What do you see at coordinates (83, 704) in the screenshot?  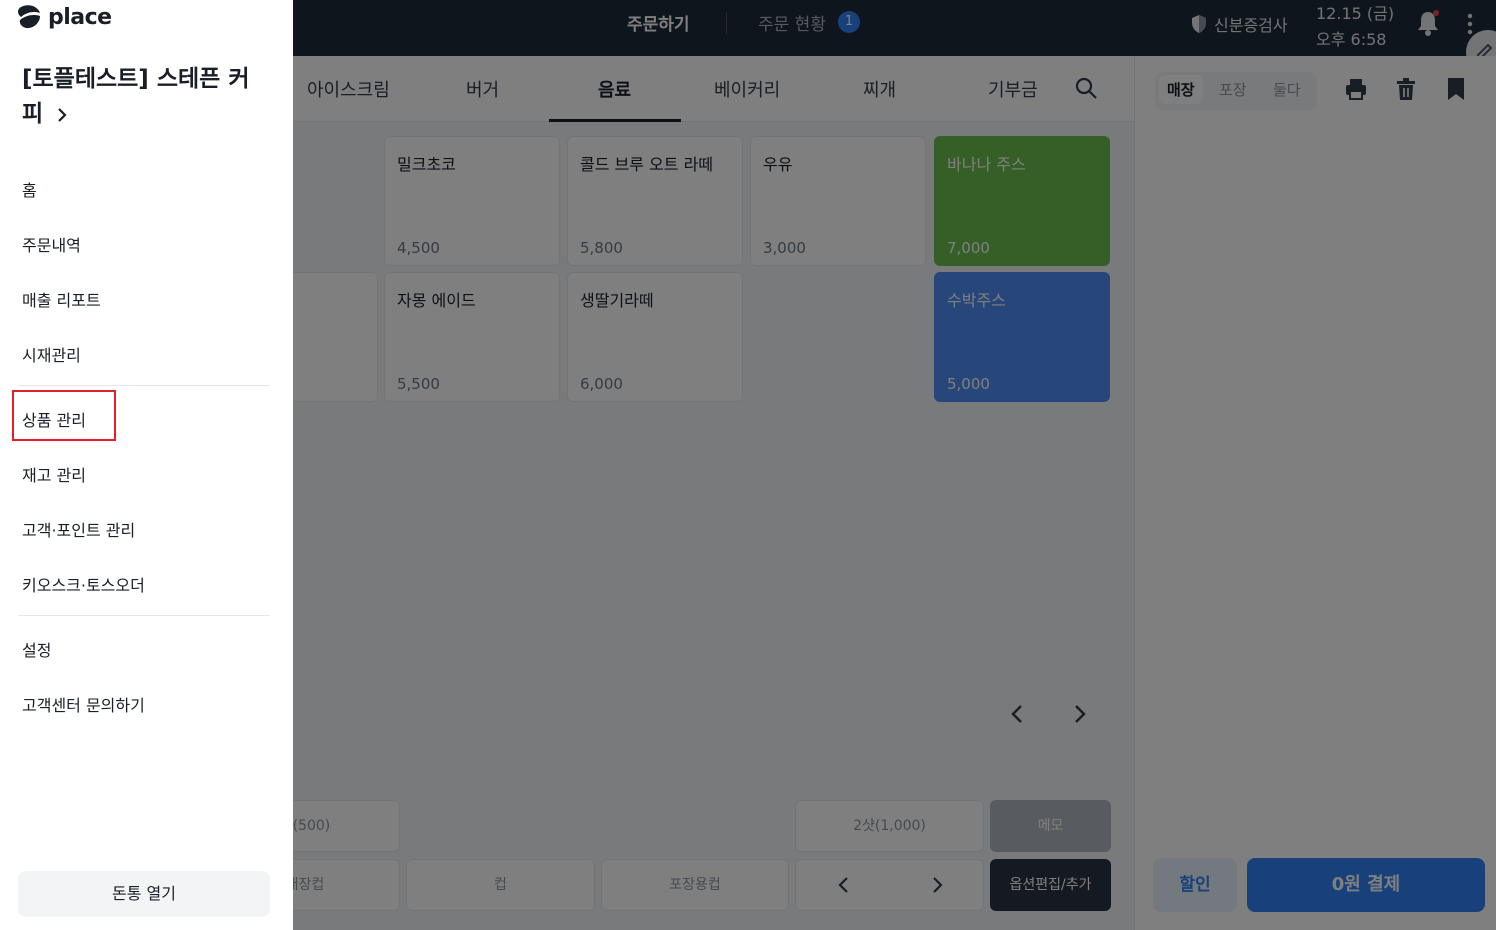 I see `menu-support: 고객센터 문의하기` at bounding box center [83, 704].